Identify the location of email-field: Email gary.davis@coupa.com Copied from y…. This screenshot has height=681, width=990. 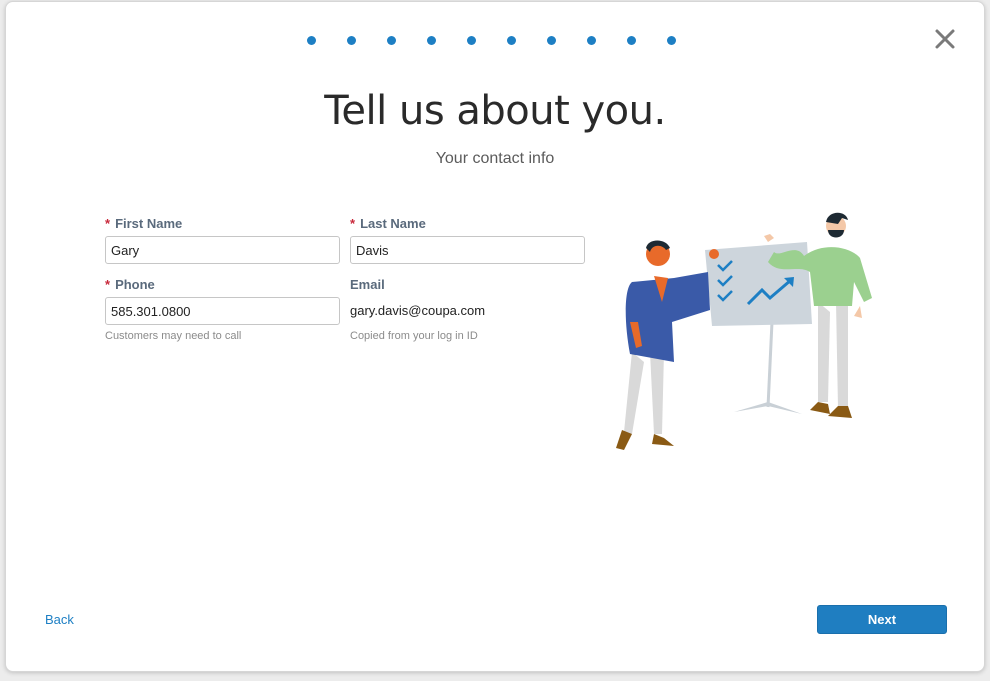
(467, 309).